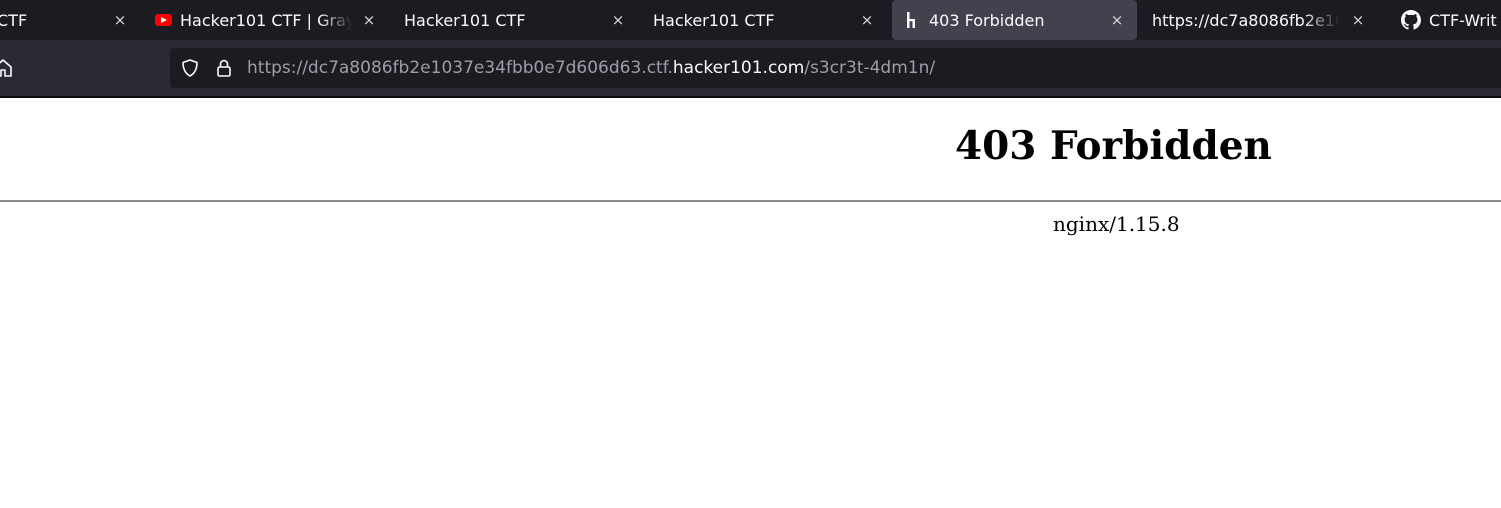  I want to click on tab-youtube-hacker101: Hacker101 CTF | Grayh ×, so click(270, 20).